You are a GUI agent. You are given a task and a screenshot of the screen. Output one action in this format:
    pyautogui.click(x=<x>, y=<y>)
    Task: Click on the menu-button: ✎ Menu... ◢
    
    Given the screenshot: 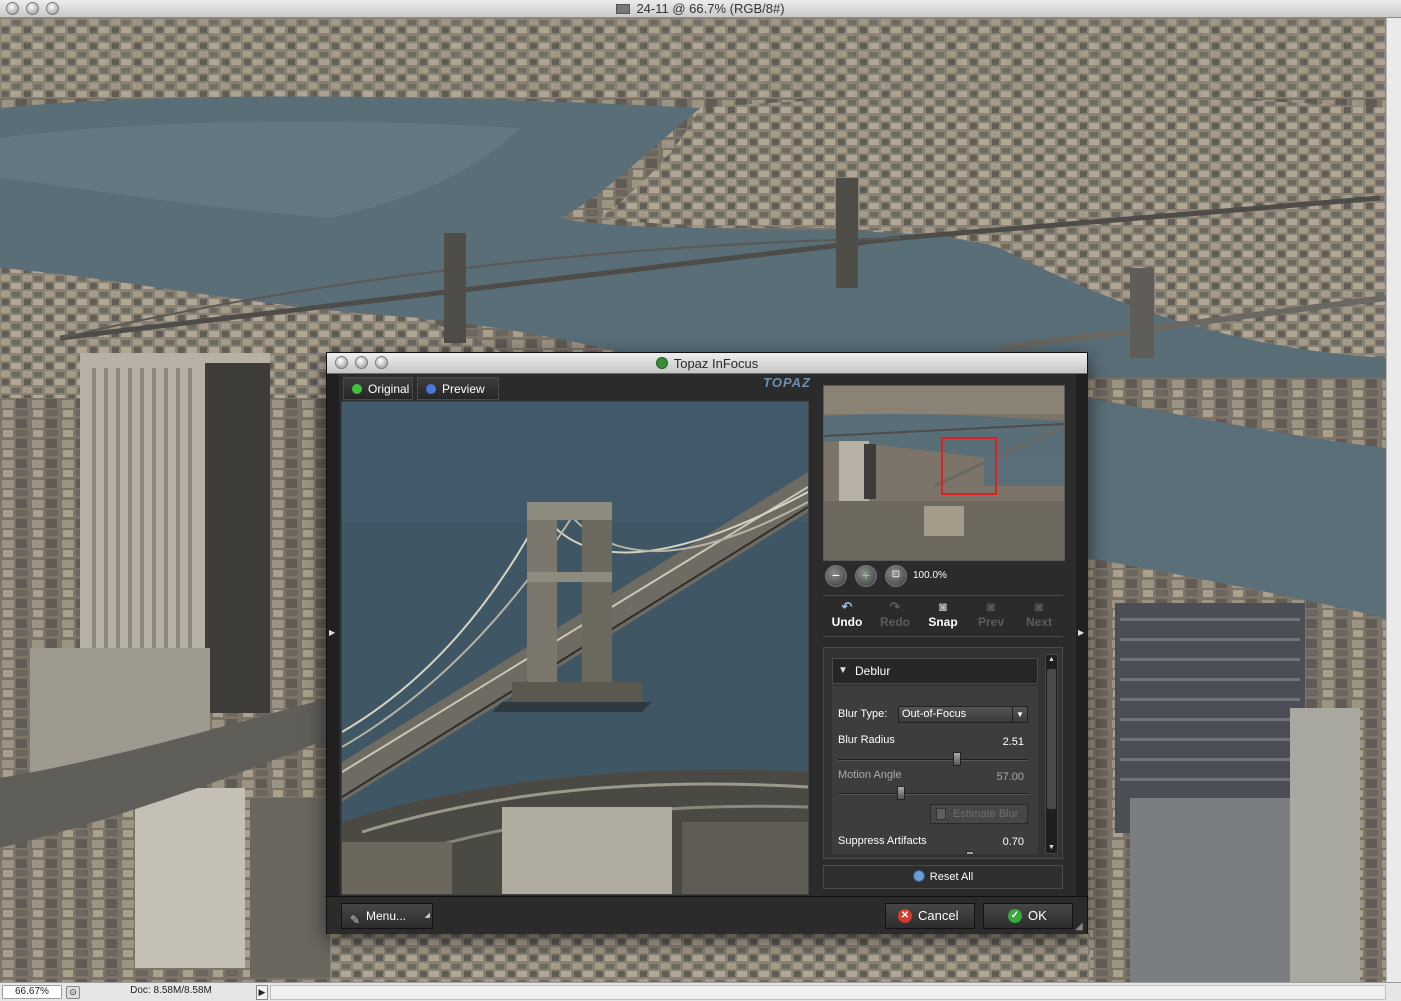 What is the action you would take?
    pyautogui.click(x=387, y=916)
    